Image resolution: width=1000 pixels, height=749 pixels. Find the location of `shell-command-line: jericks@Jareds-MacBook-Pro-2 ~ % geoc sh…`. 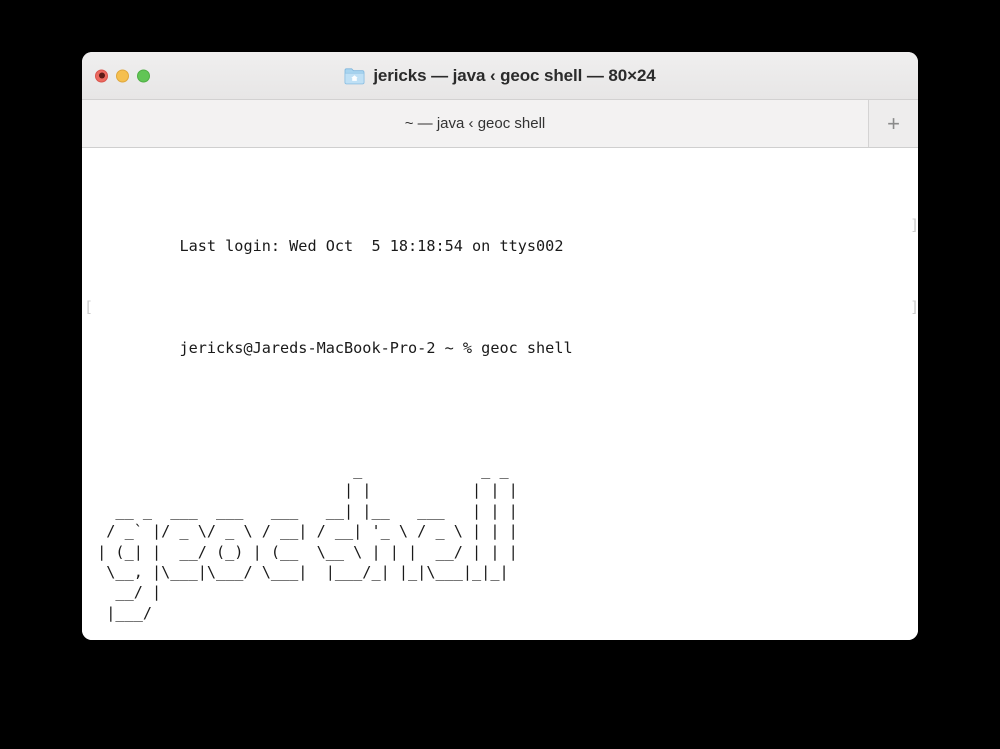

shell-command-line: jericks@Jareds-MacBook-Pro-2 ~ % geoc sh… is located at coordinates (376, 347).